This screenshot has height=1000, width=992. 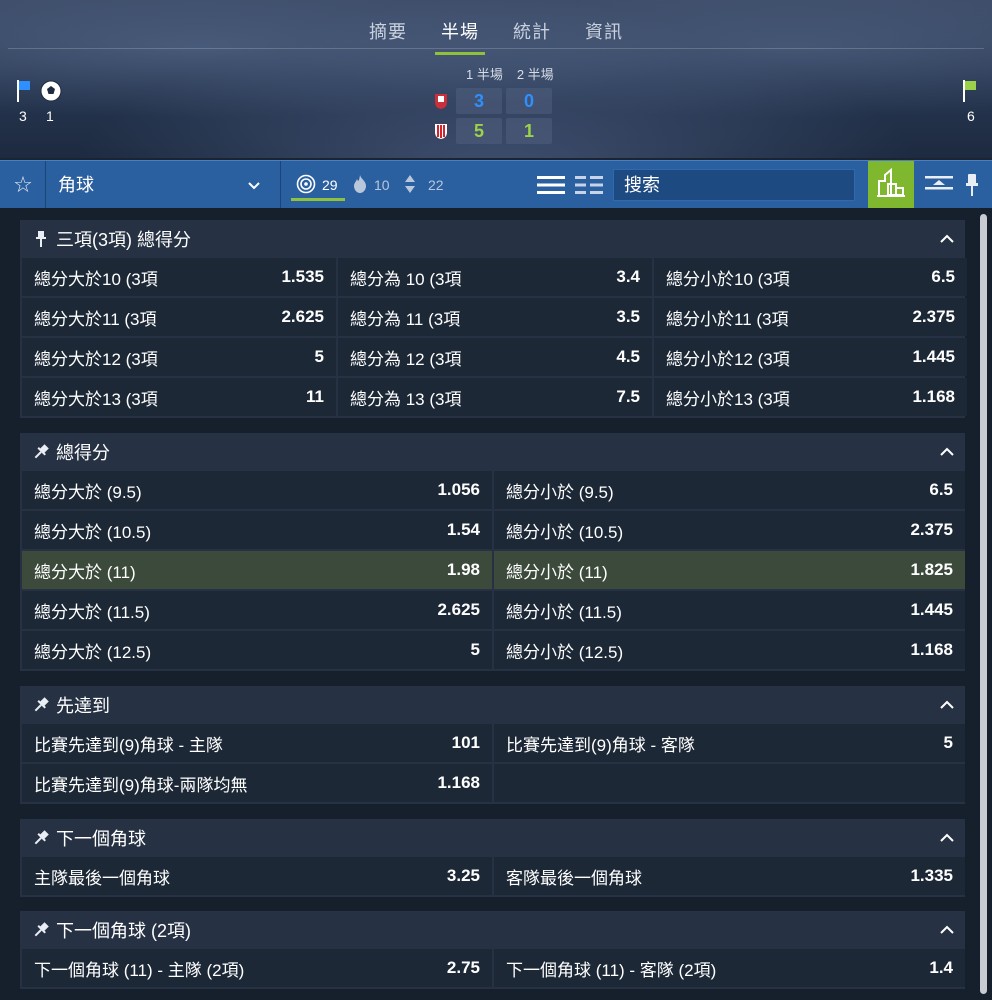 I want to click on odds-button: 總分為 10 (3項 3.4, so click(x=495, y=277).